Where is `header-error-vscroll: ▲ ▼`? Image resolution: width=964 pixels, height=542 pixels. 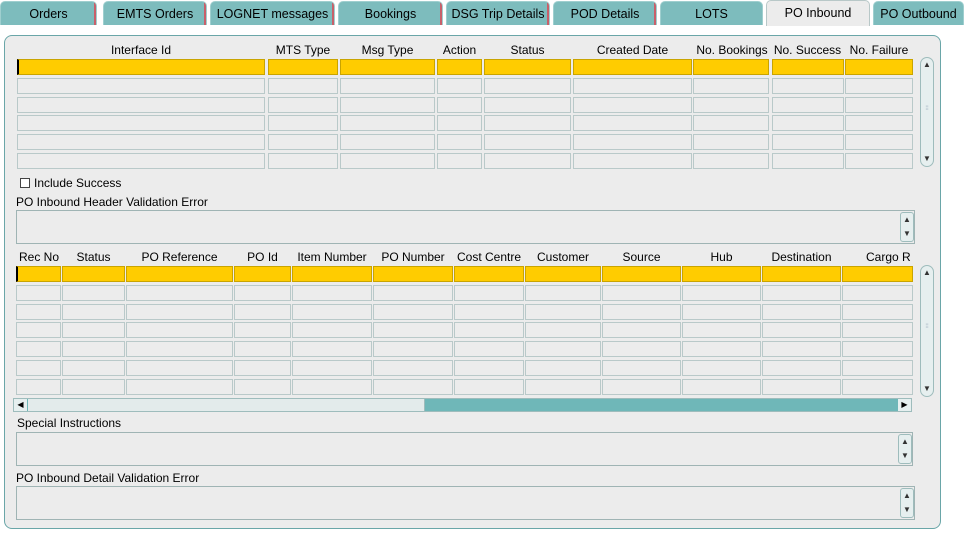 header-error-vscroll: ▲ ▼ is located at coordinates (907, 227).